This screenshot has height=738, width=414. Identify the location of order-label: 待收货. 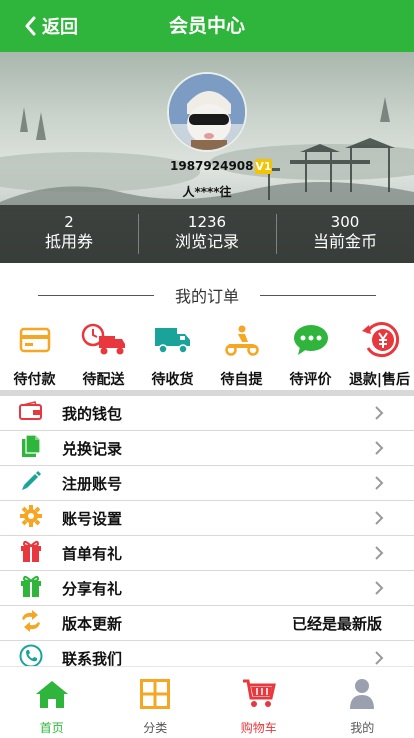
(172, 380).